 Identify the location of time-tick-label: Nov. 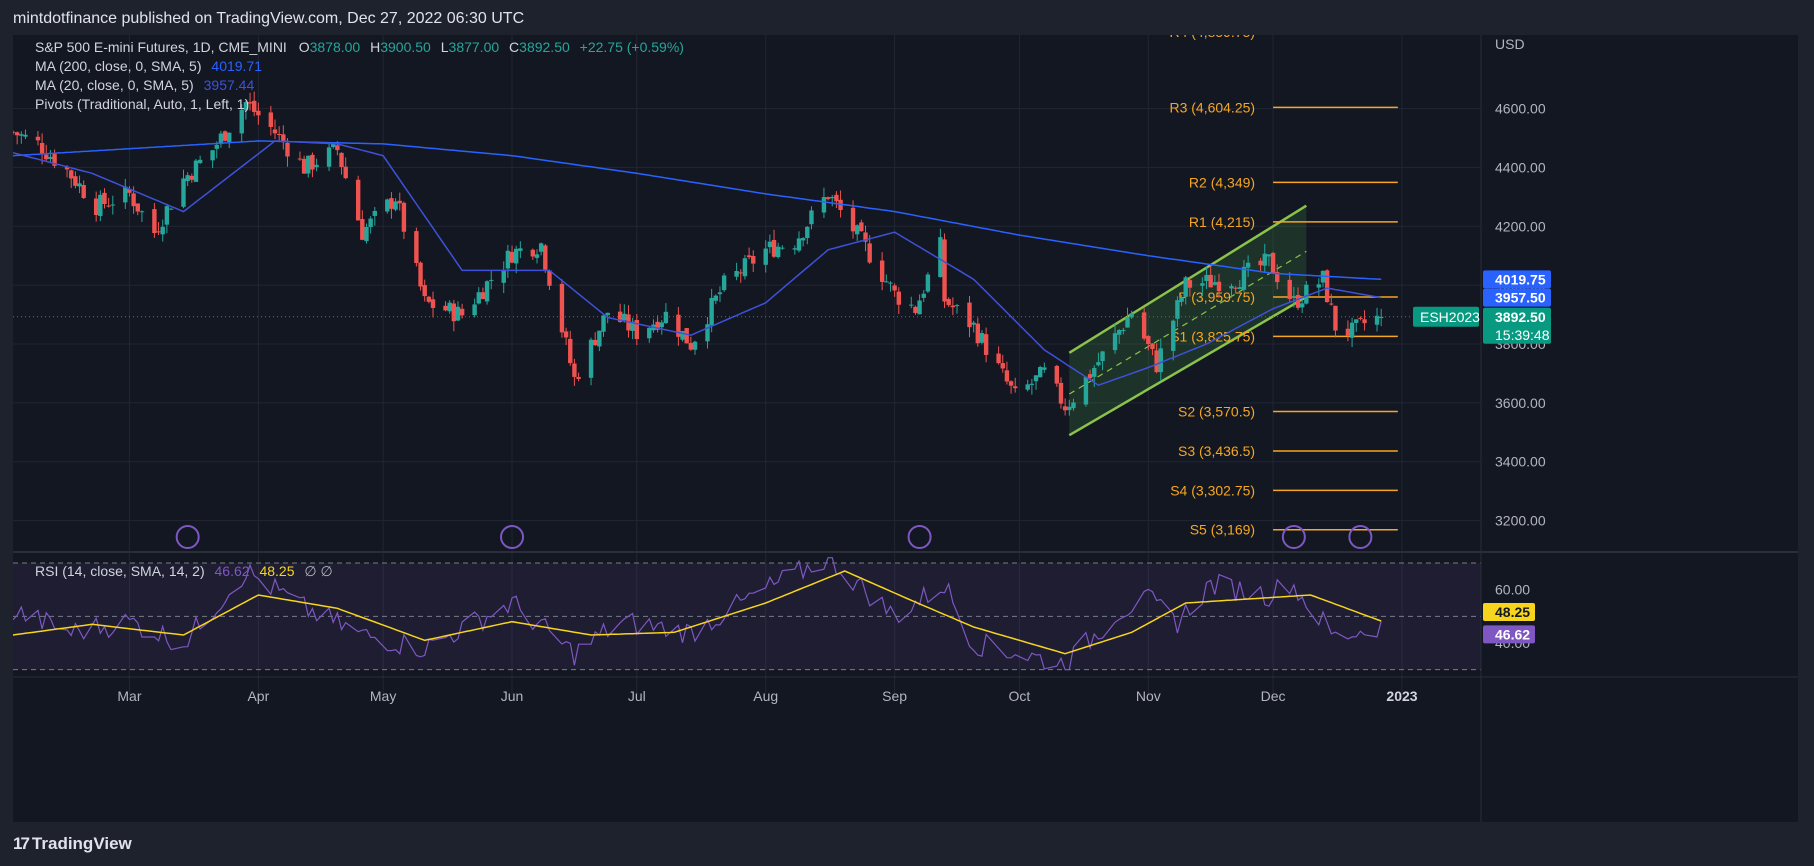
(1148, 696).